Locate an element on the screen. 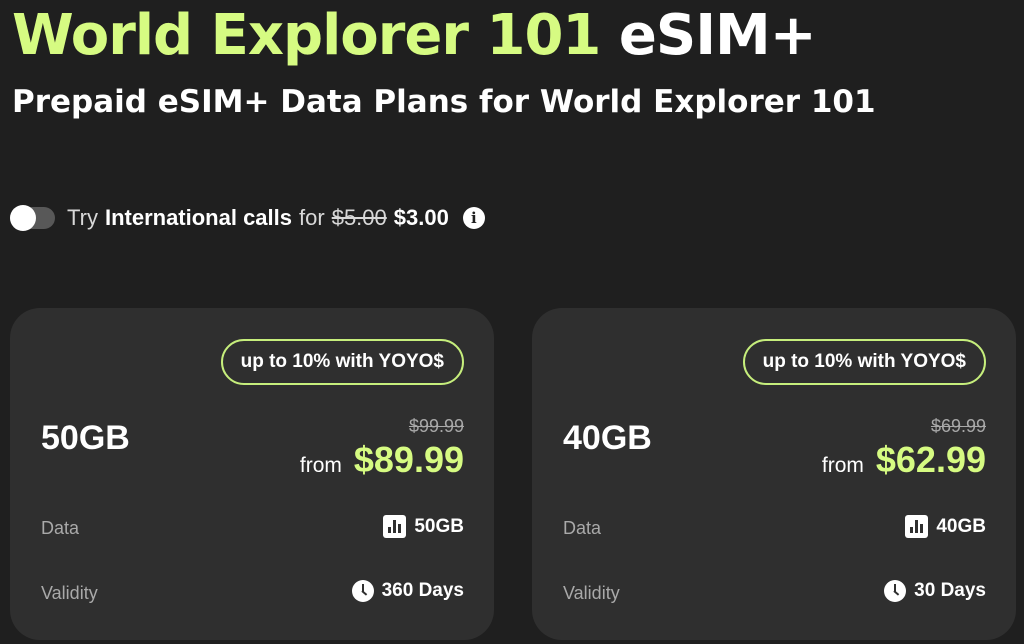 This screenshot has width=1024, height=644. plan-price-row: from $62.99 is located at coordinates (904, 460).